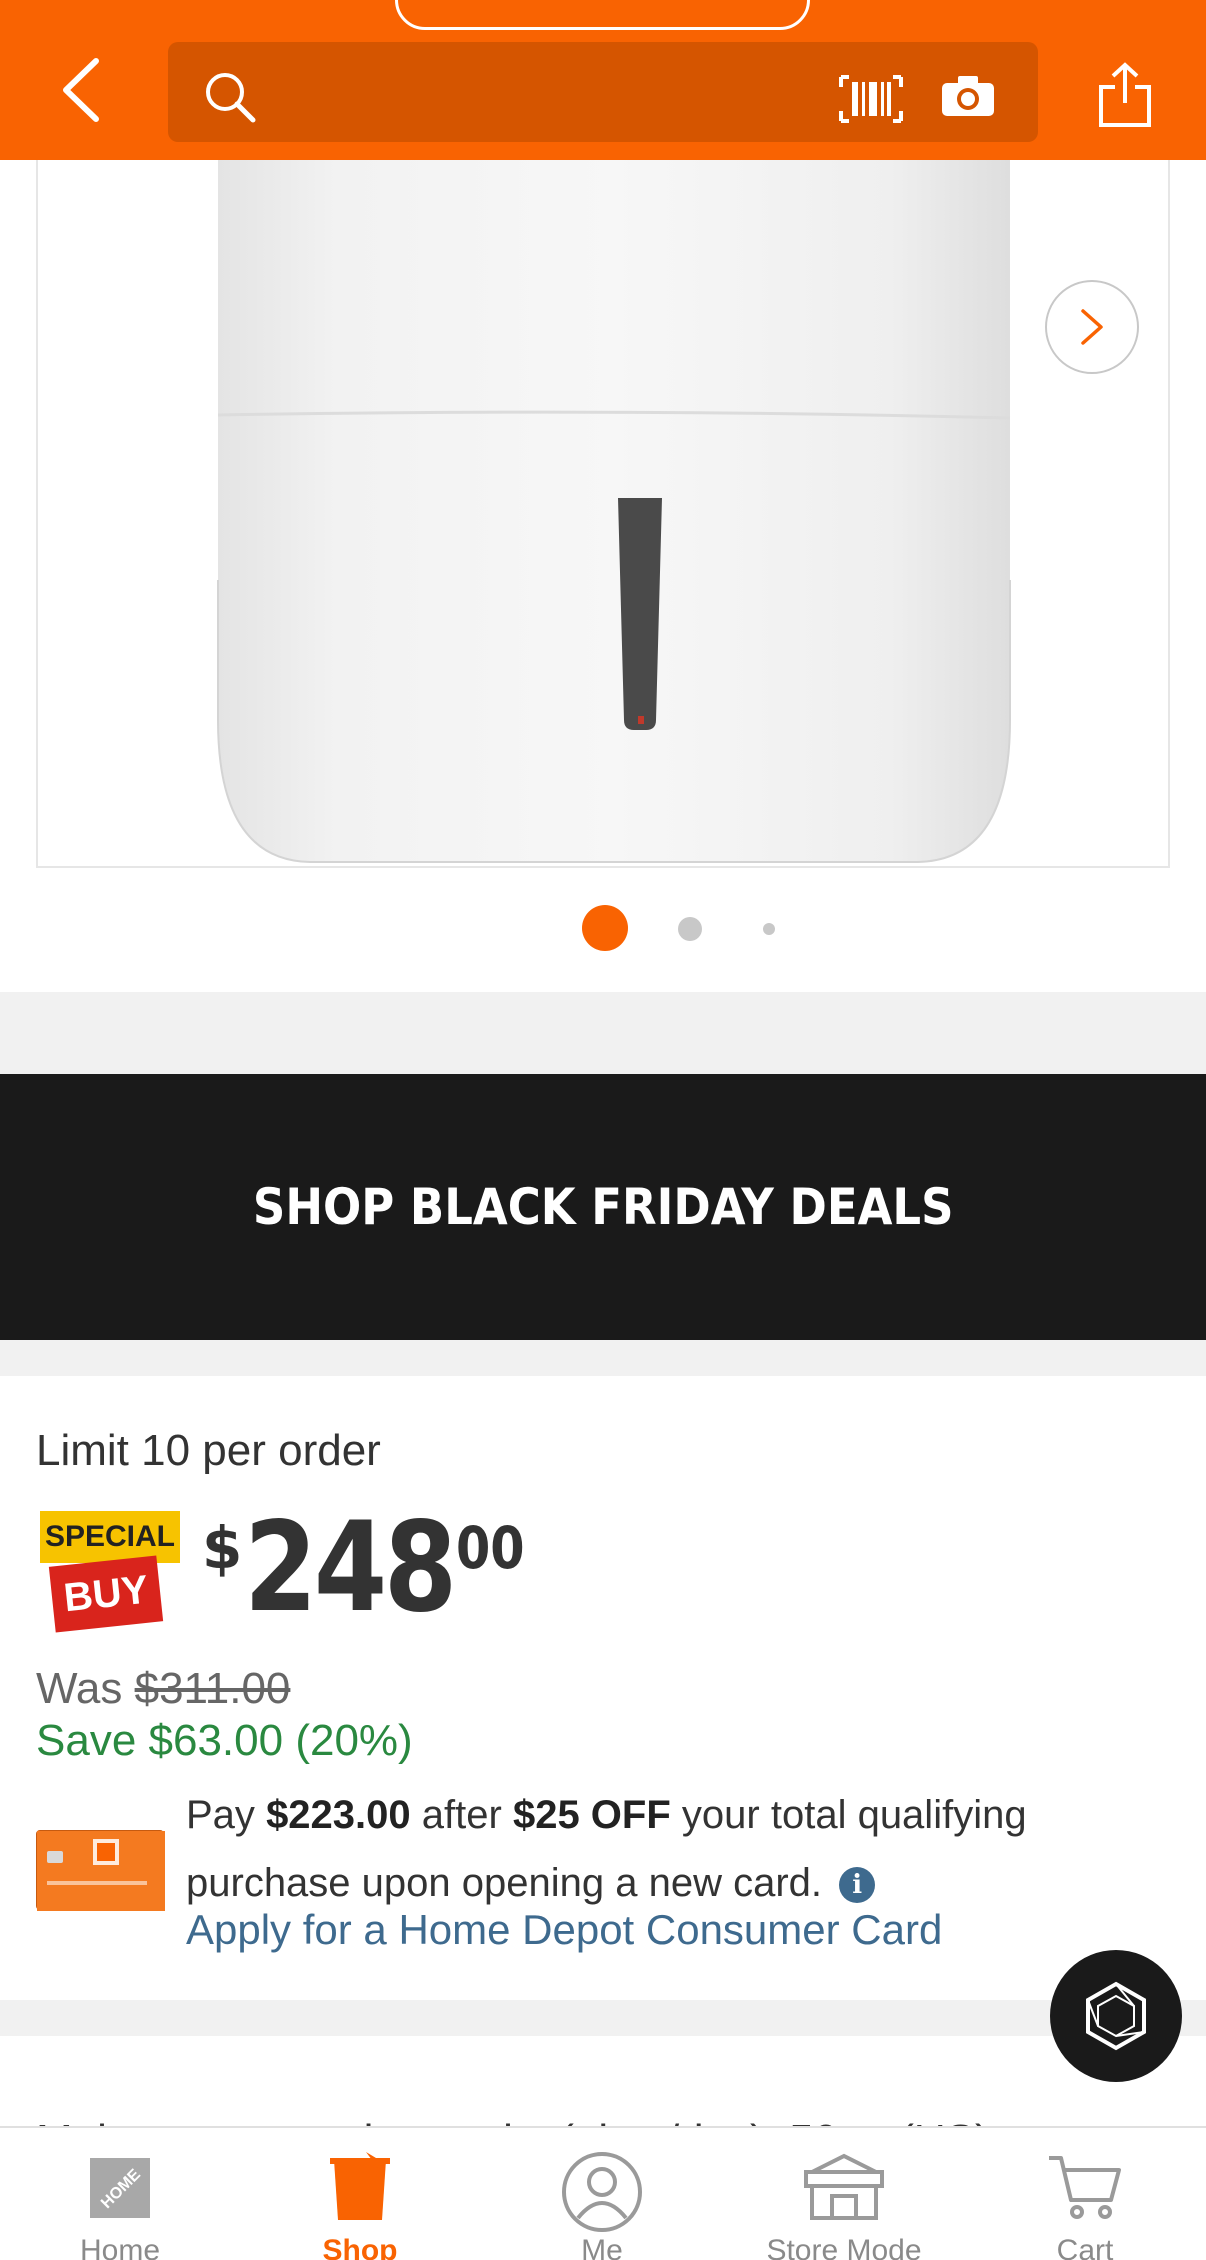 The height and width of the screenshot is (2260, 1206). I want to click on tab-home-label: Home, so click(120, 2247).